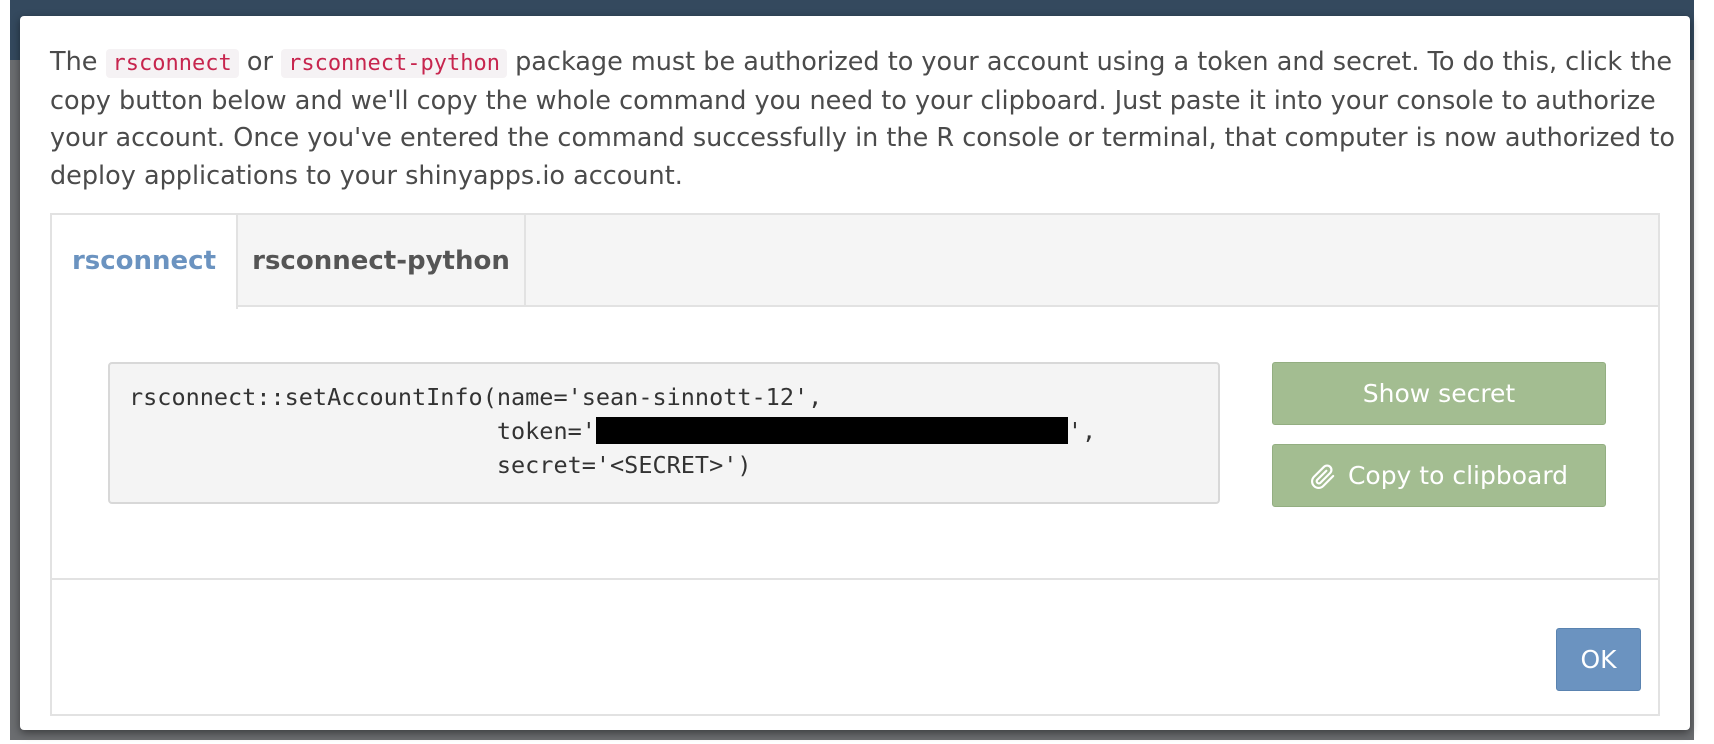 The height and width of the screenshot is (744, 1714). Describe the element at coordinates (382, 261) in the screenshot. I see `tab-rsconnect-python: rsconnect-python` at that location.